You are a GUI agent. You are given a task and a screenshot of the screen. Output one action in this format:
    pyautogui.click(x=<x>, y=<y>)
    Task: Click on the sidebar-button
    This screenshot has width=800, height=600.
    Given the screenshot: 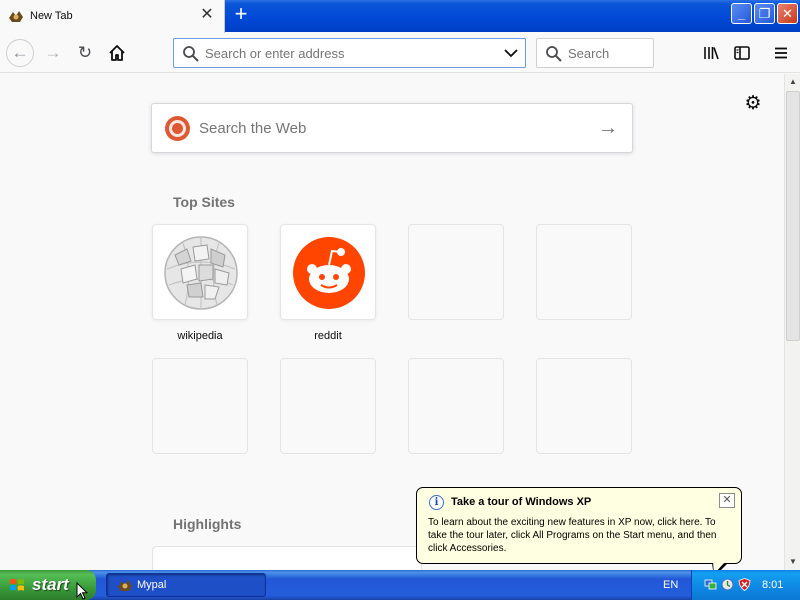 What is the action you would take?
    pyautogui.click(x=742, y=53)
    